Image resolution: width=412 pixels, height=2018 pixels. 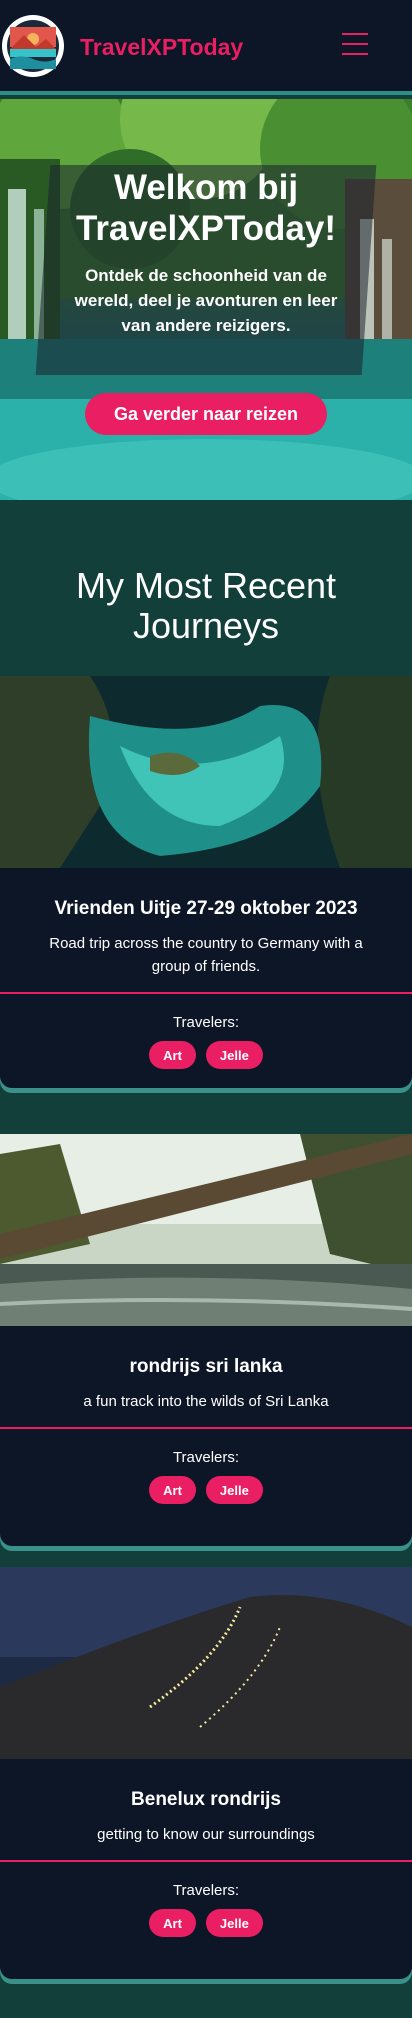 I want to click on journey-description: a fun track into the wilds of Sri Lanka, so click(x=206, y=1401).